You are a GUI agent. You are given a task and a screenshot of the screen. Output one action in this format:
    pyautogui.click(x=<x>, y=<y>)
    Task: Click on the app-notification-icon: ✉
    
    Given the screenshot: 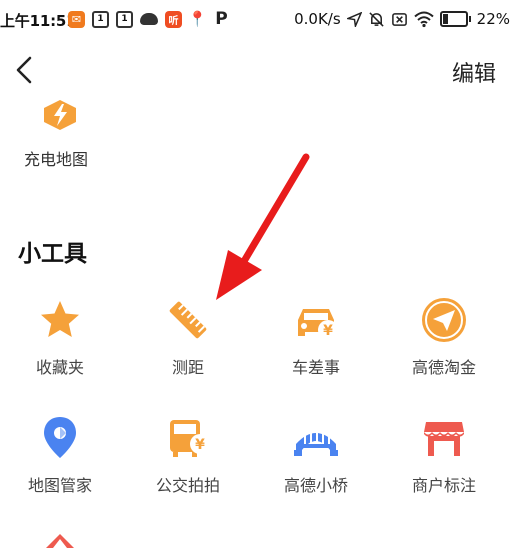 What is the action you would take?
    pyautogui.click(x=76, y=19)
    